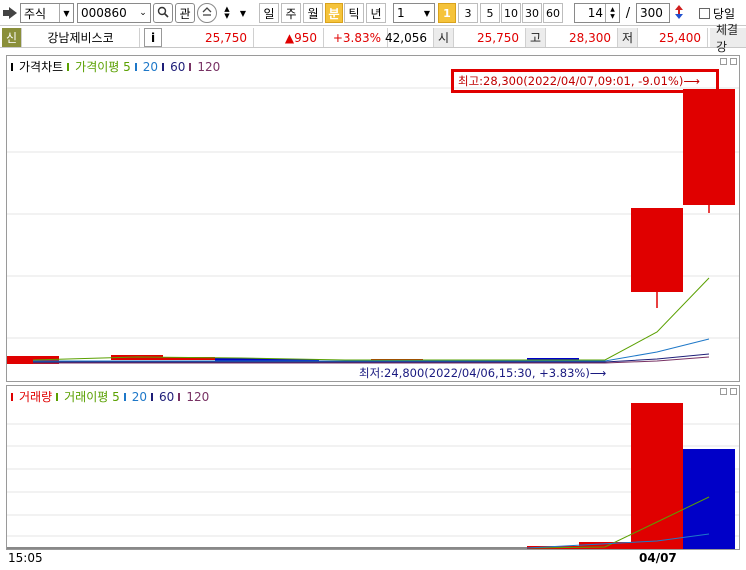 This screenshot has height=570, width=746. I want to click on volume-baseline, so click(267, 548).